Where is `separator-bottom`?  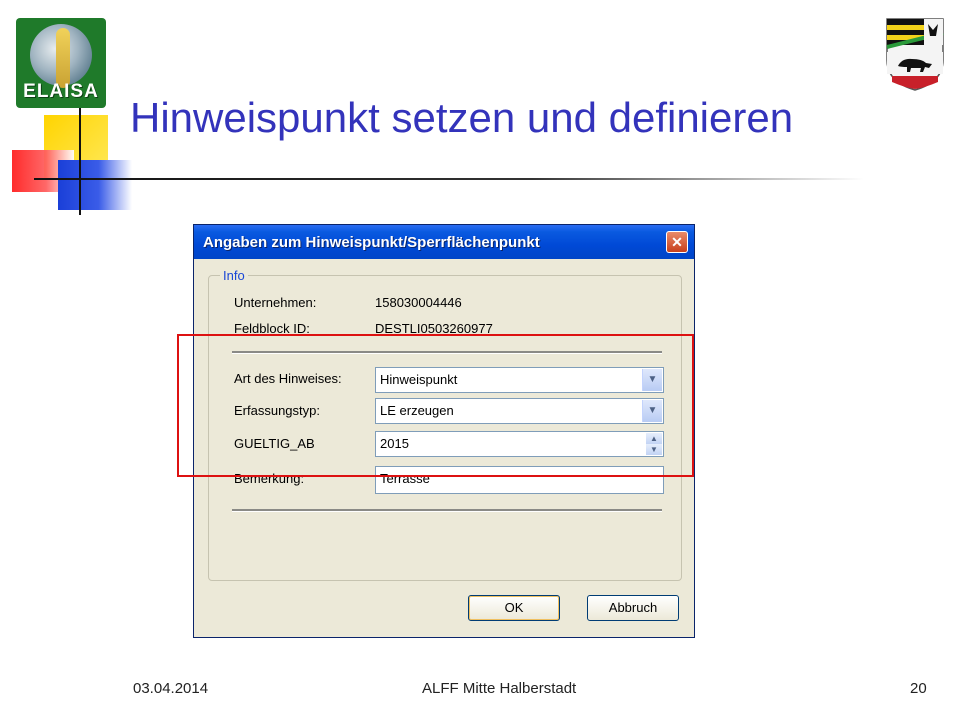 separator-bottom is located at coordinates (447, 510).